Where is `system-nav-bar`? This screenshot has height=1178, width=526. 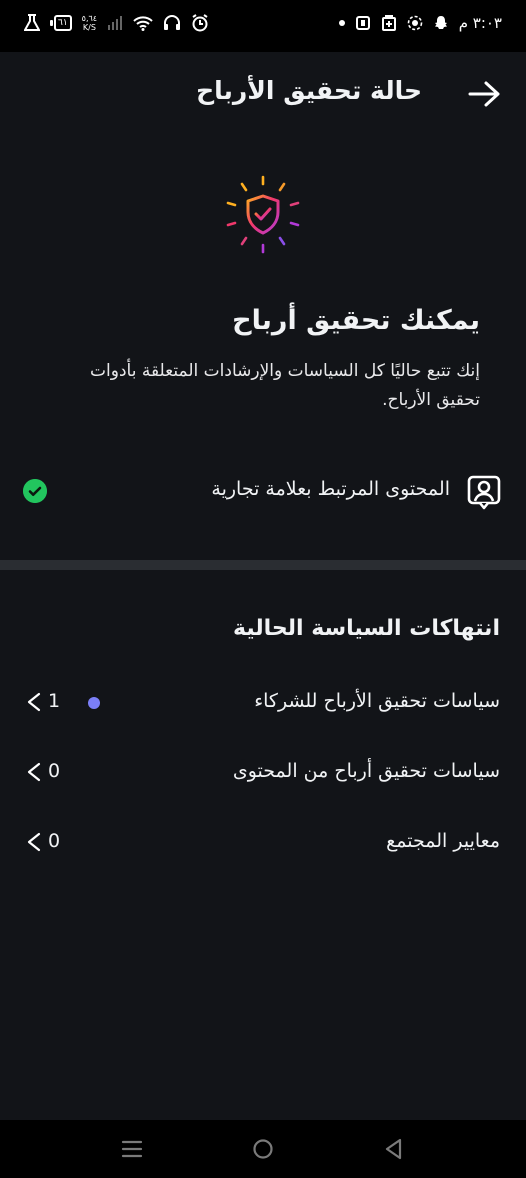 system-nav-bar is located at coordinates (263, 1149).